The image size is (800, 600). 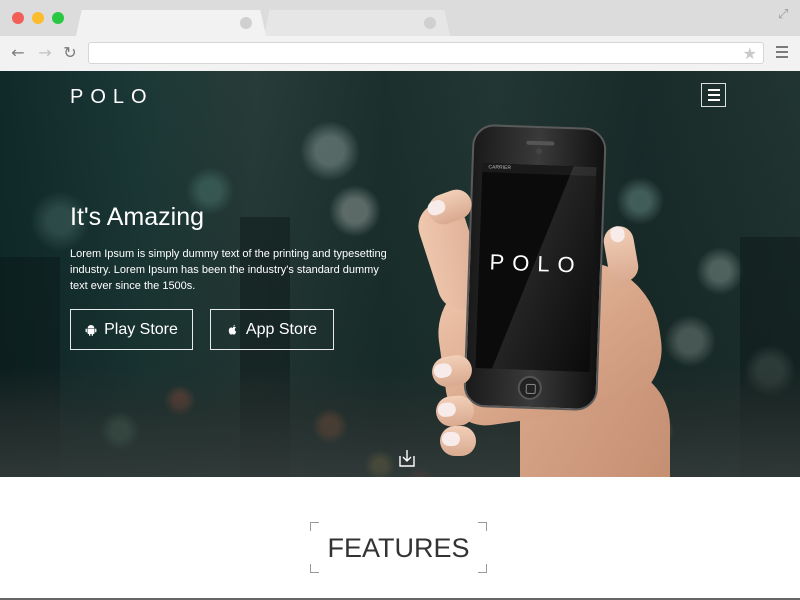 What do you see at coordinates (18, 18) in the screenshot?
I see `close-window-button` at bounding box center [18, 18].